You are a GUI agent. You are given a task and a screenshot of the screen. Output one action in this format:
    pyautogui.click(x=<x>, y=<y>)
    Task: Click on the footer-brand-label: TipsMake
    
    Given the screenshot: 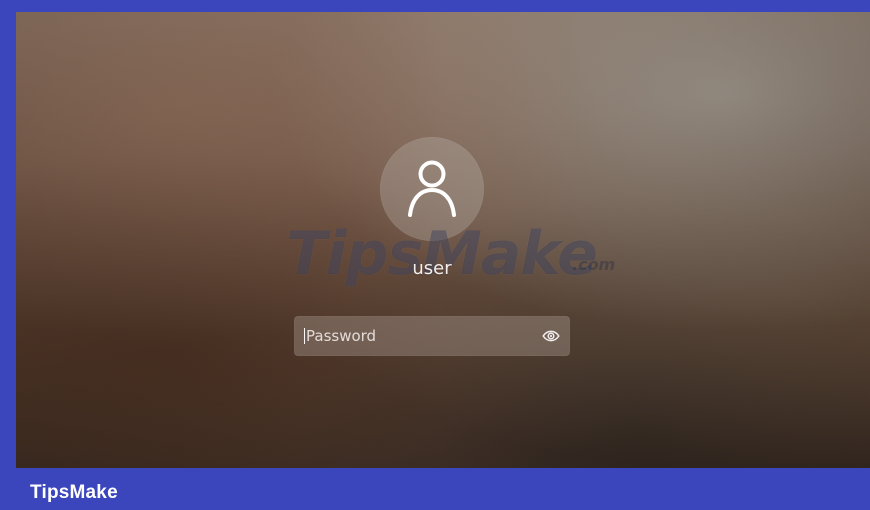 What is the action you would take?
    pyautogui.click(x=74, y=492)
    